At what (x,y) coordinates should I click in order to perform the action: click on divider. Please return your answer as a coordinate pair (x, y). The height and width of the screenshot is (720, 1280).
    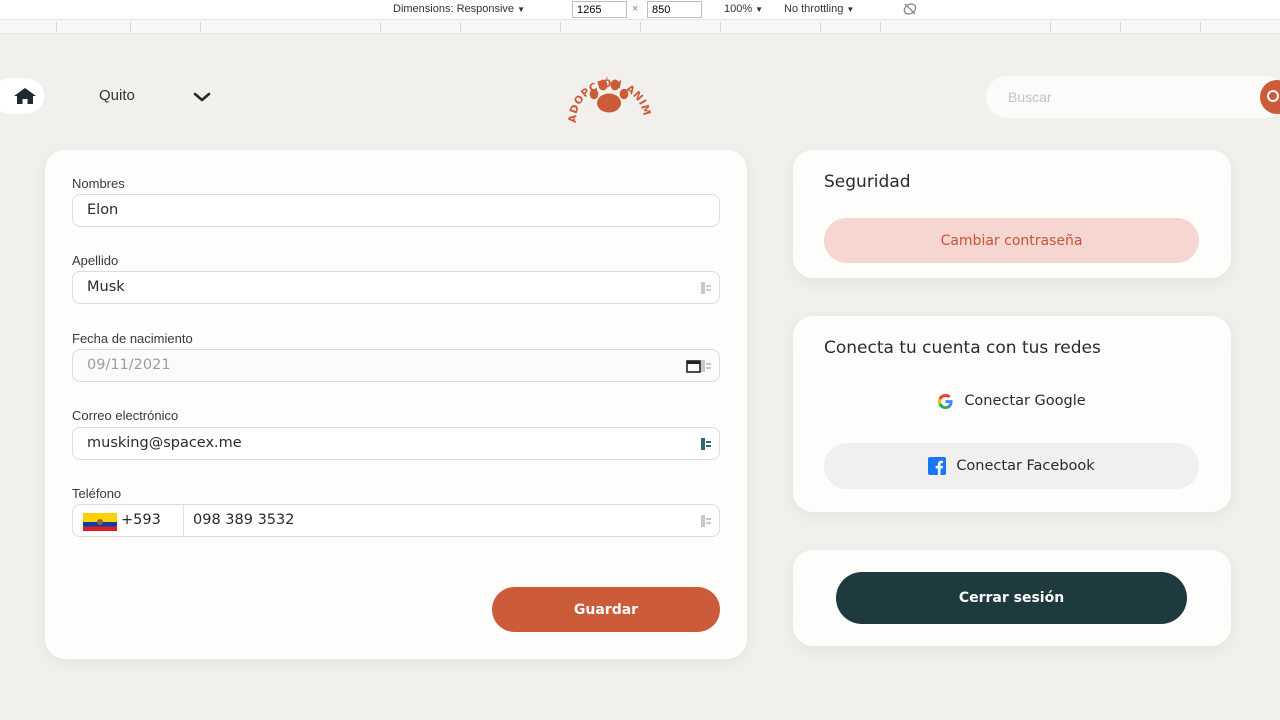
    Looking at the image, I should click on (183, 520).